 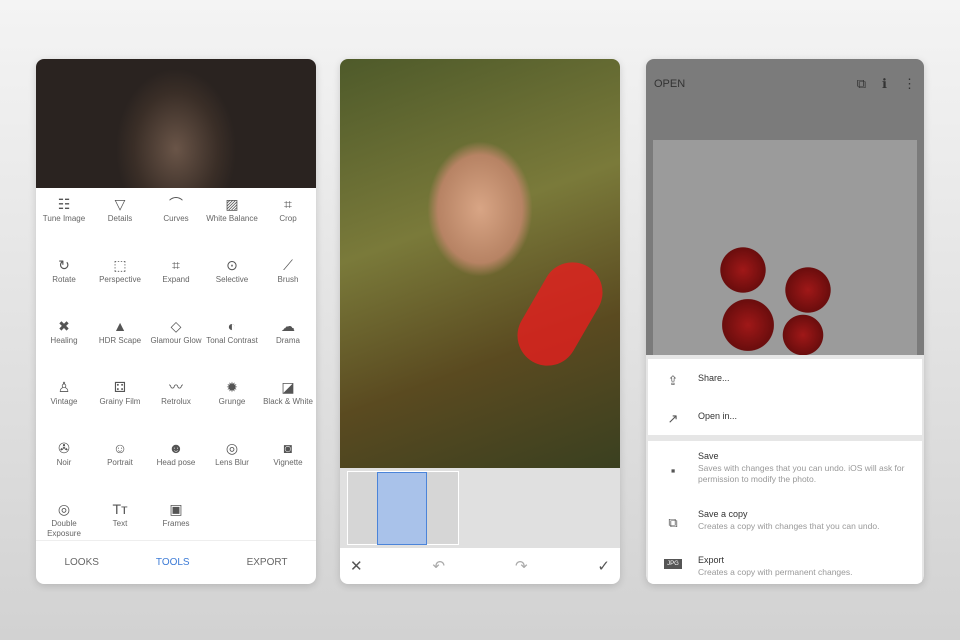 What do you see at coordinates (64, 265) in the screenshot?
I see `rotate-icon: ↻` at bounding box center [64, 265].